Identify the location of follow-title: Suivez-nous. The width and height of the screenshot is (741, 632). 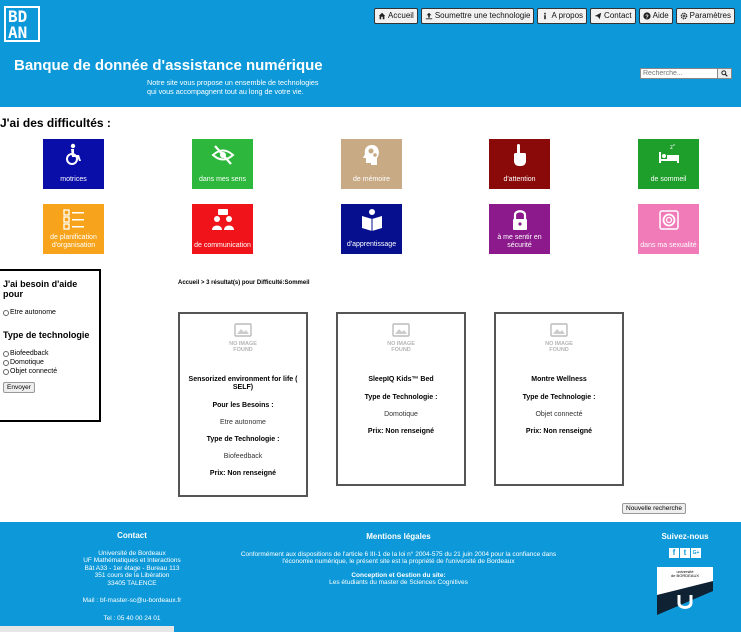
(685, 536).